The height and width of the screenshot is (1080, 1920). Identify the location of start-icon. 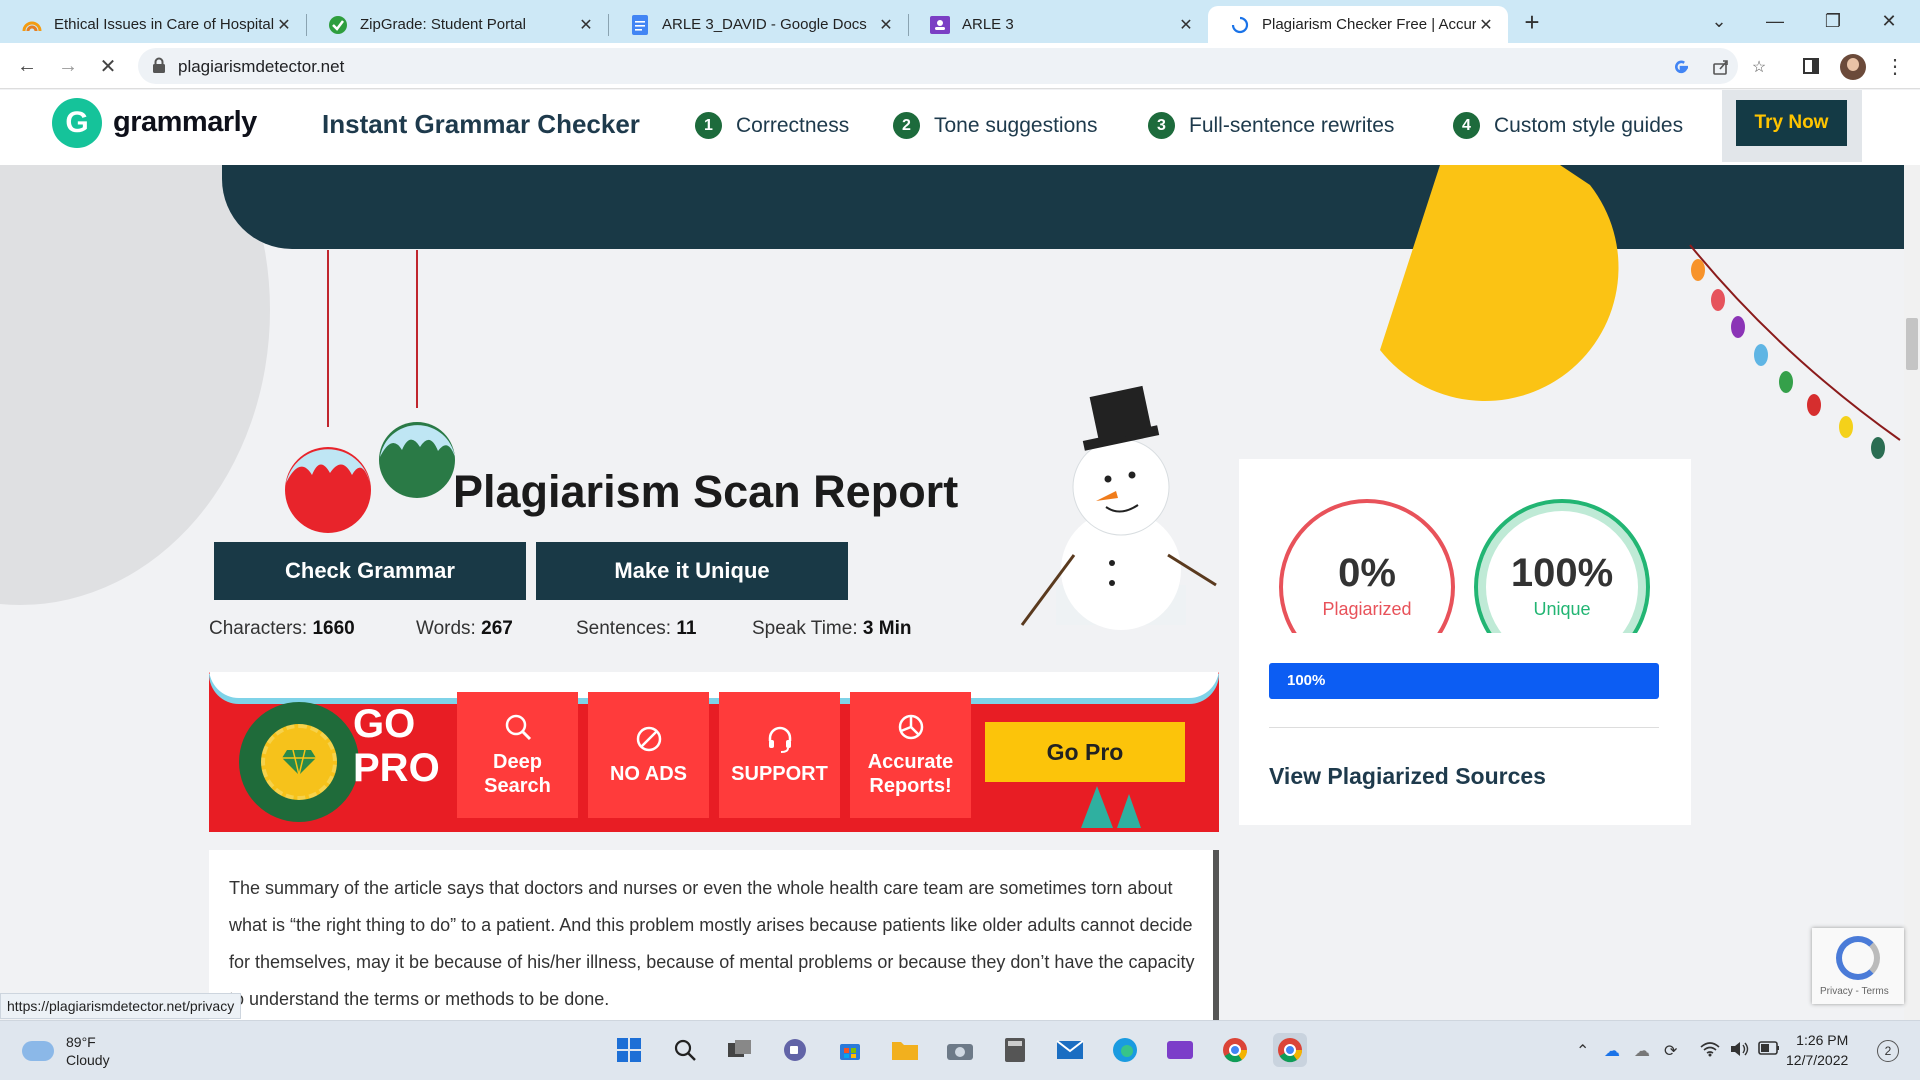
(629, 1050).